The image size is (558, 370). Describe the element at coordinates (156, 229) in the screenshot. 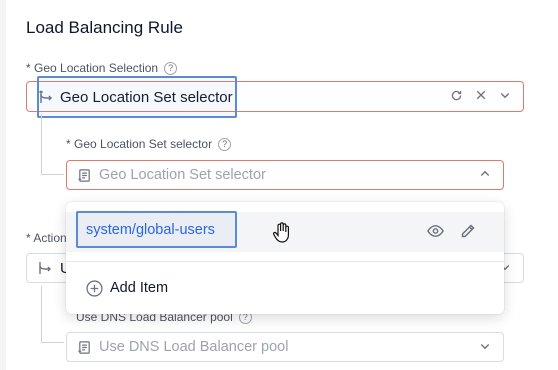

I see `focus-highlight-option` at that location.